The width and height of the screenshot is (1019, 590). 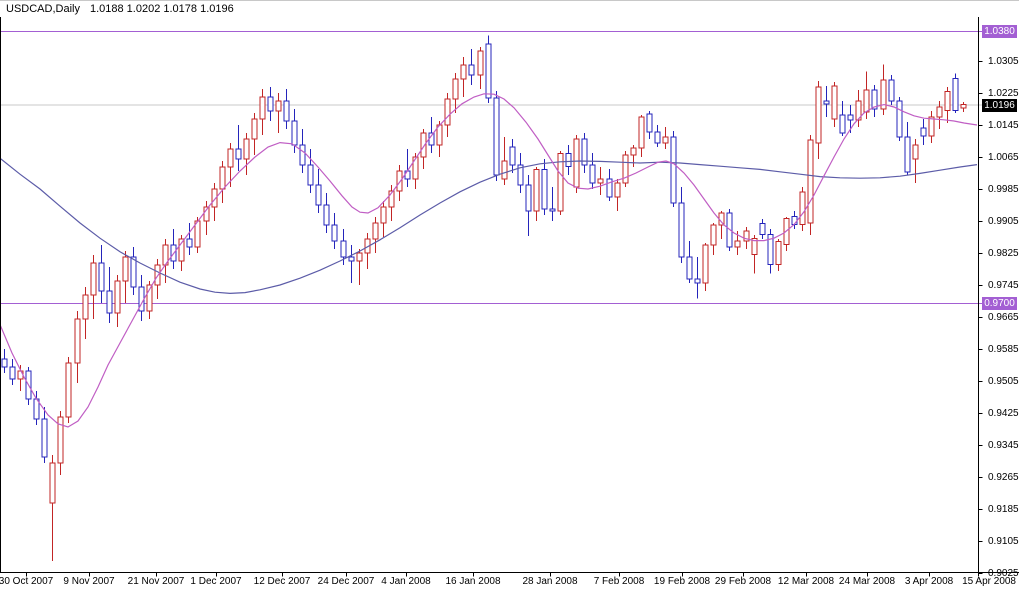 I want to click on ohlc-values: 1.0188 1.0202 1.0178 1.0196, so click(x=161, y=9).